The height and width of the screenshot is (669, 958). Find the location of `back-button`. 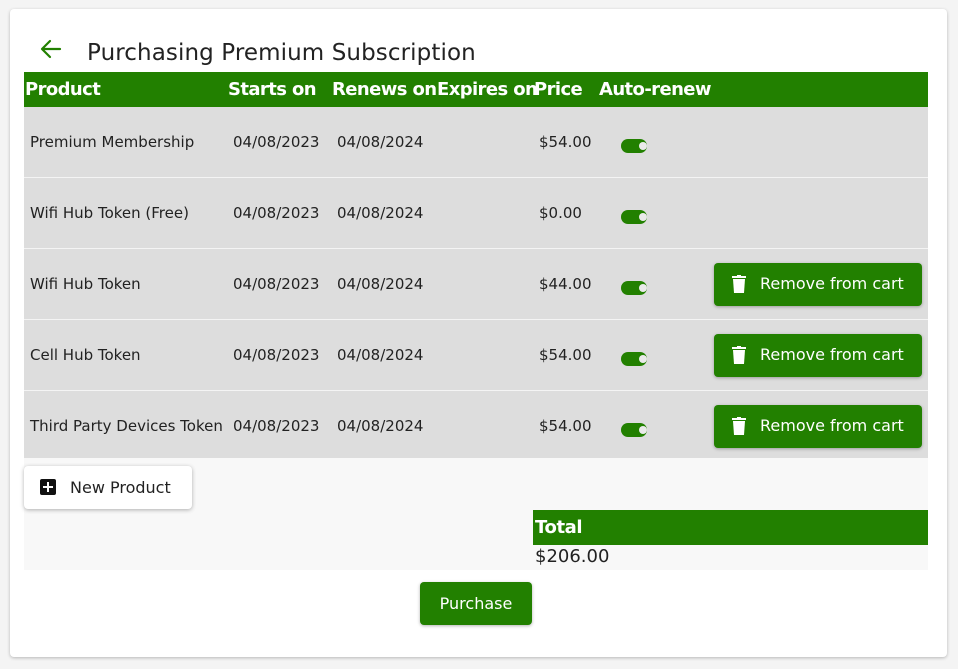

back-button is located at coordinates (51, 49).